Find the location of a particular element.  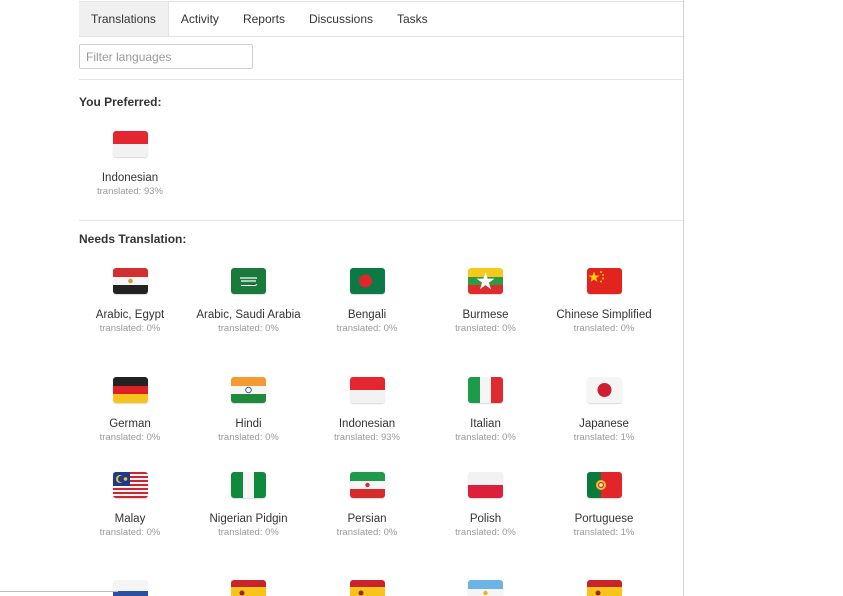

language-name: Chinese Simplified is located at coordinates (604, 315).